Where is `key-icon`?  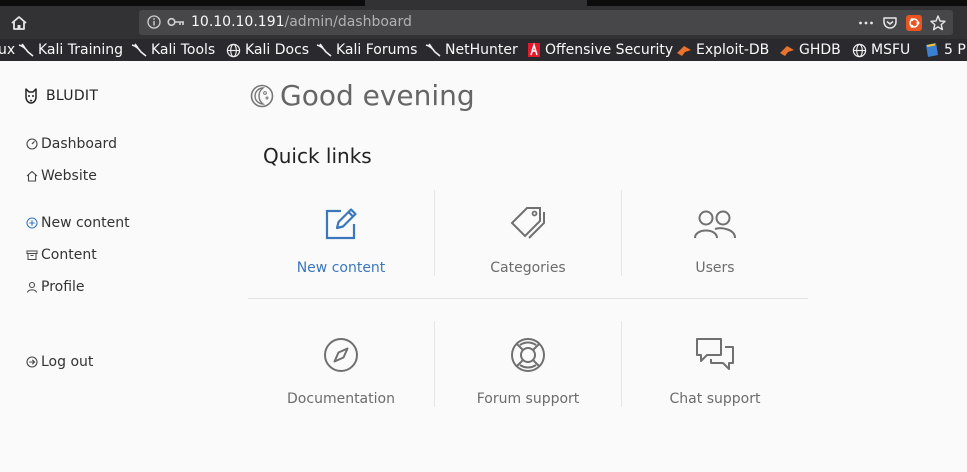 key-icon is located at coordinates (176, 22).